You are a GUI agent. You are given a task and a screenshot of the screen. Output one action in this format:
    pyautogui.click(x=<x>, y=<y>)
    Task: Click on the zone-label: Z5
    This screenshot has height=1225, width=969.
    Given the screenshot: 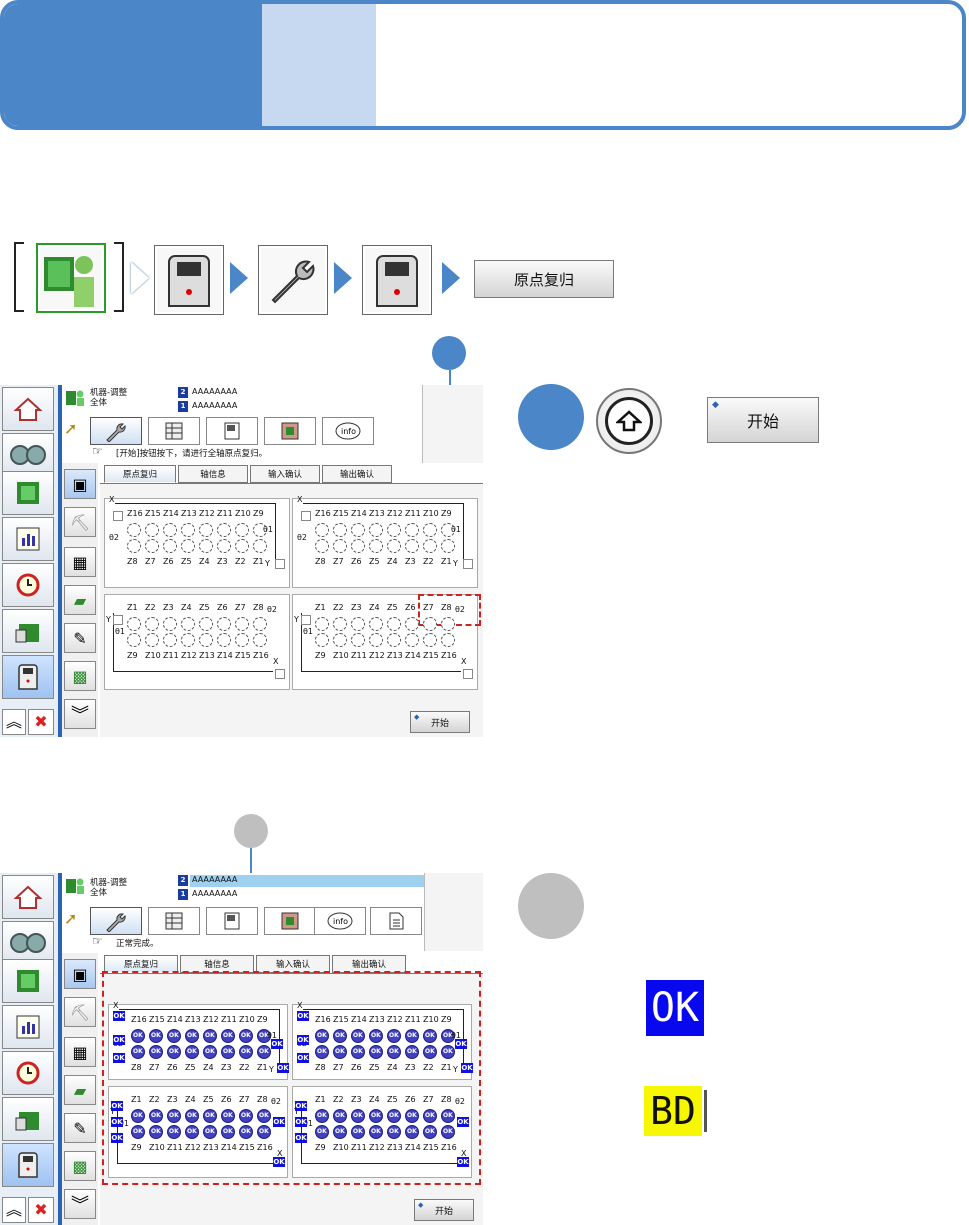 What is the action you would take?
    pyautogui.click(x=208, y=1099)
    